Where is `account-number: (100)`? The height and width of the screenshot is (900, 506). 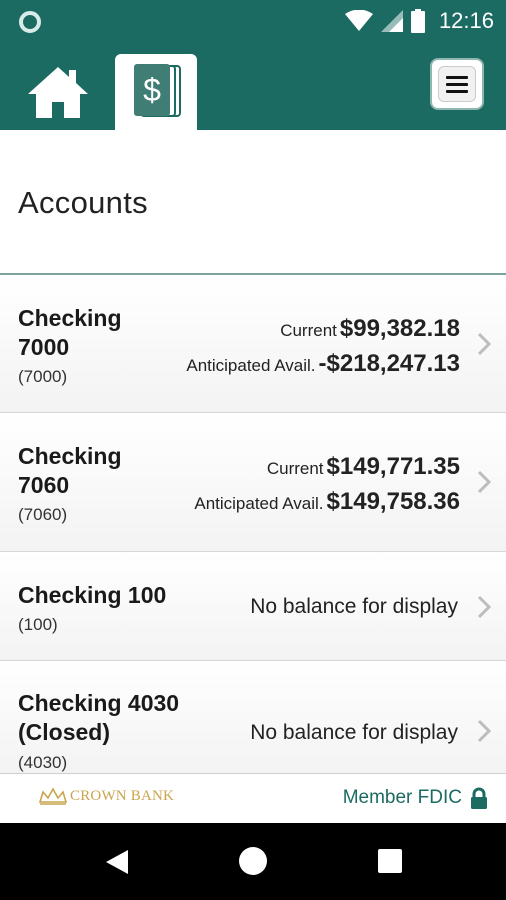 account-number: (100) is located at coordinates (38, 624).